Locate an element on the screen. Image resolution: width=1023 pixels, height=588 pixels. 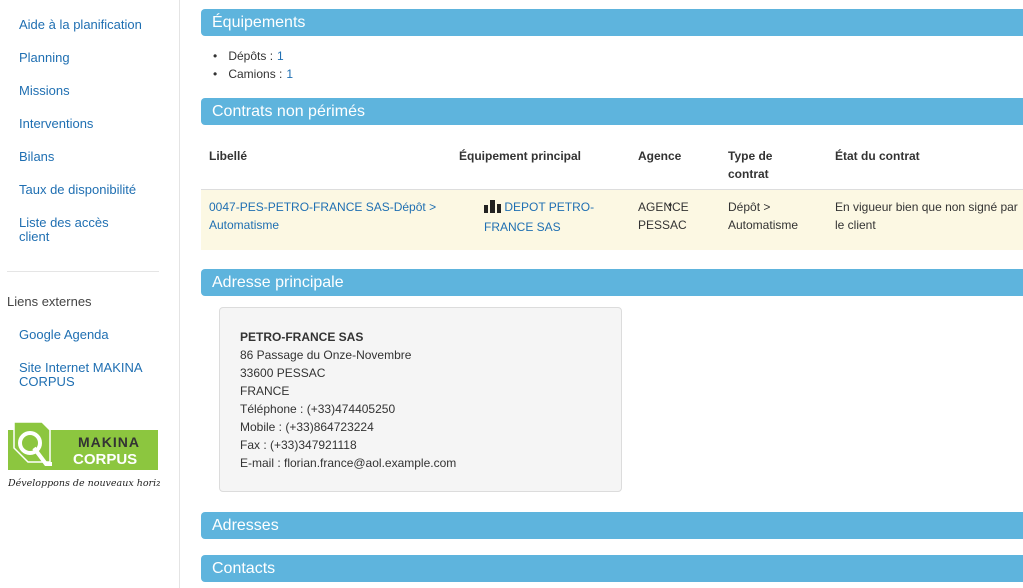
equipment-label-depots: Dépôts : is located at coordinates (251, 56).